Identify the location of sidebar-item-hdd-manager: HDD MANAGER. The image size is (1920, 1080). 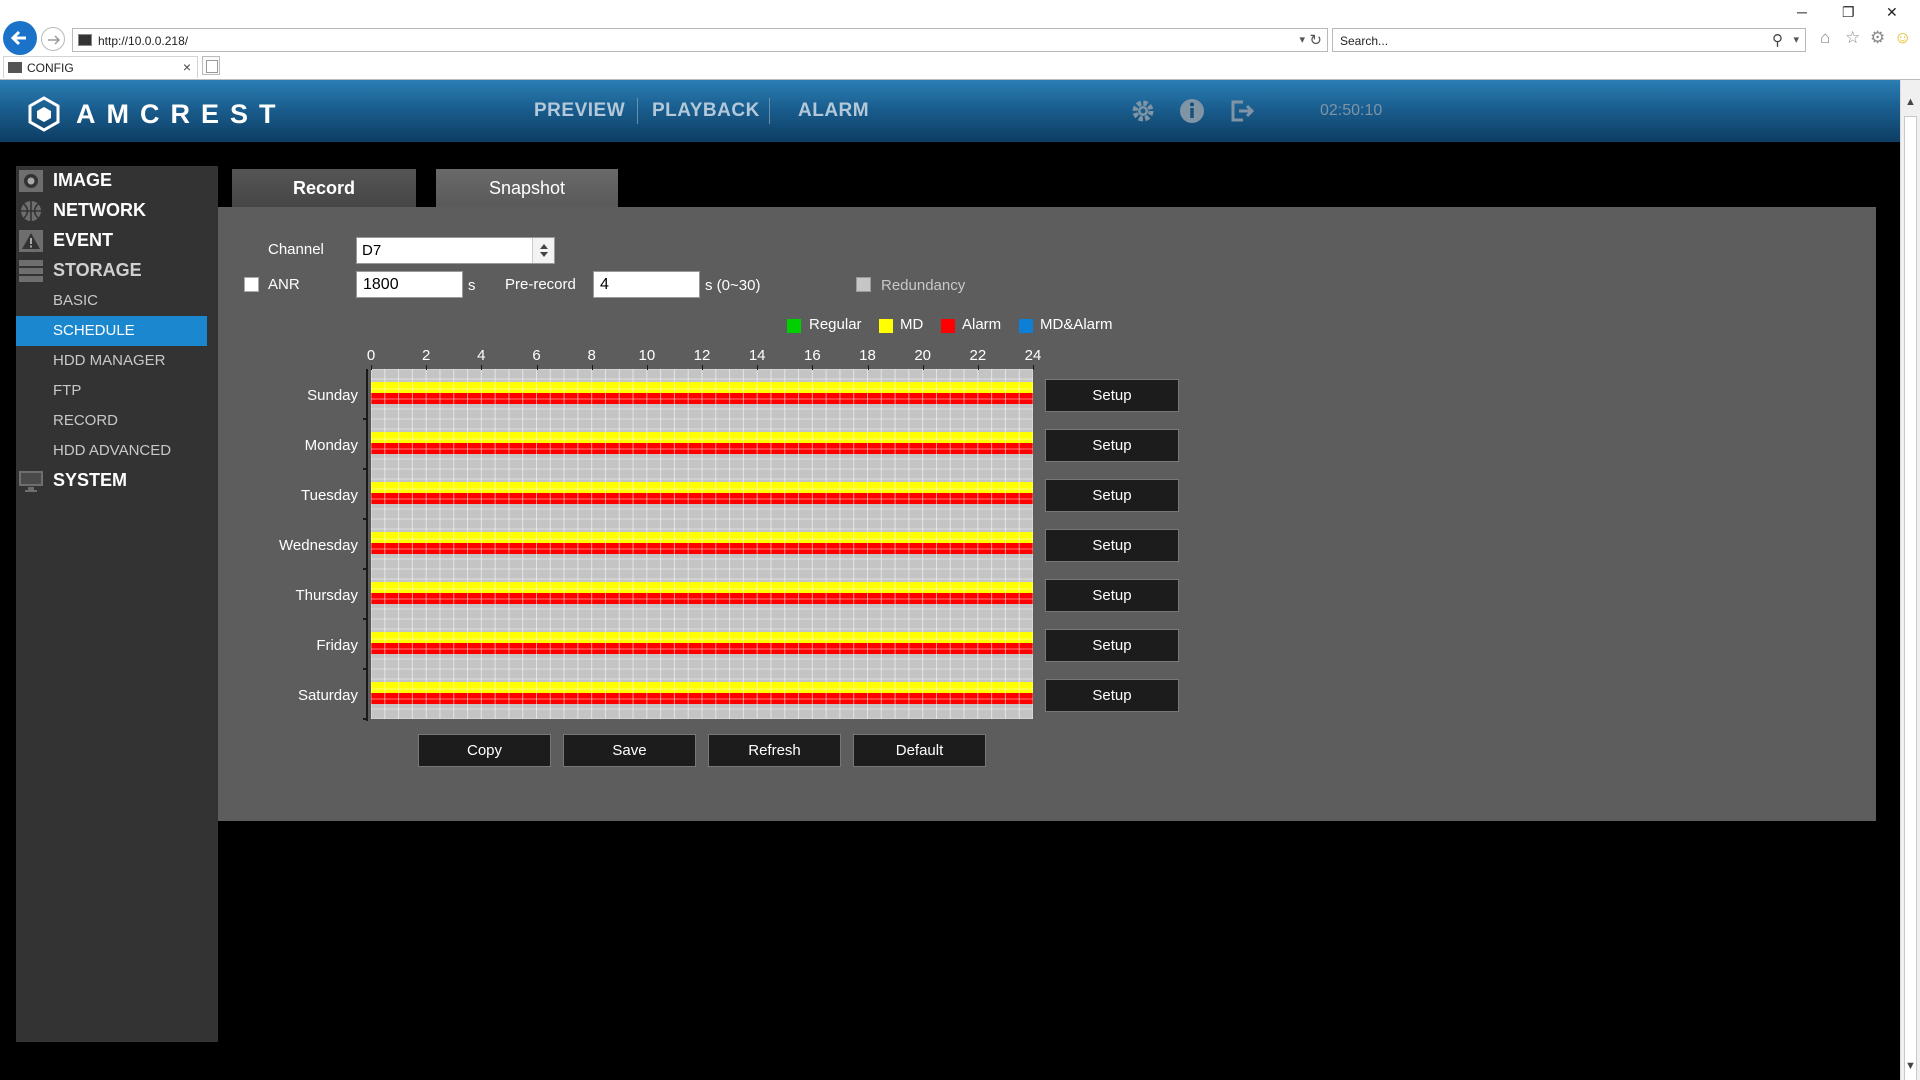
(117, 361).